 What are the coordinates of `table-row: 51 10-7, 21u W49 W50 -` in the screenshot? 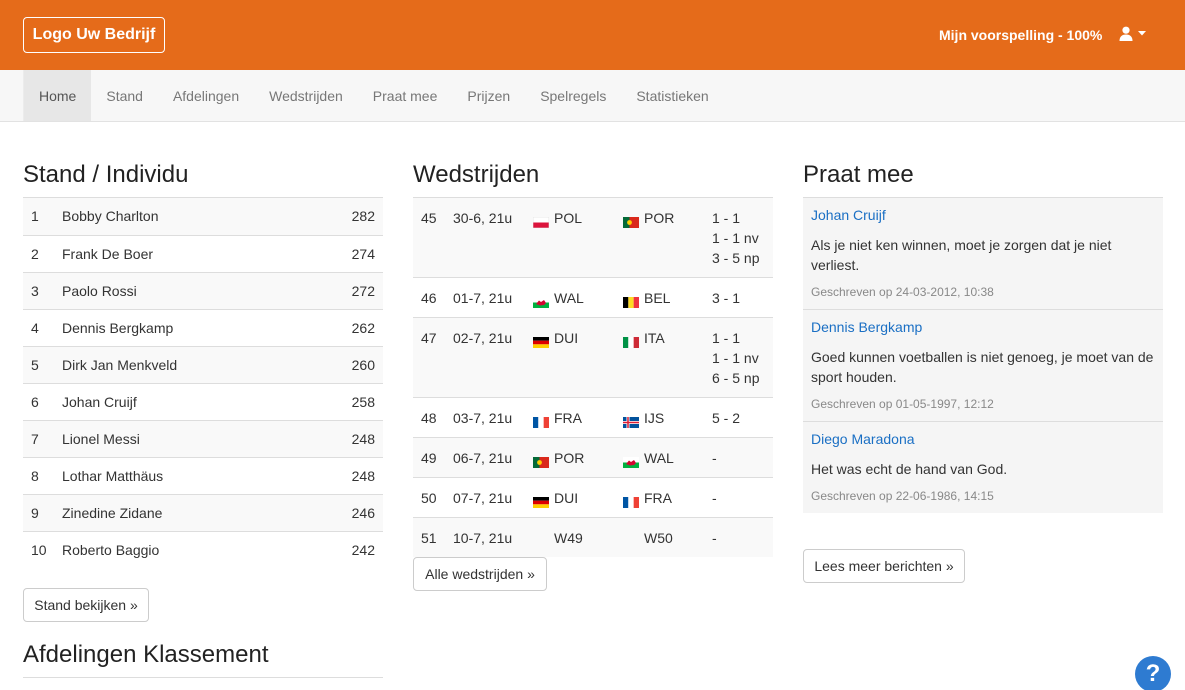 It's located at (593, 537).